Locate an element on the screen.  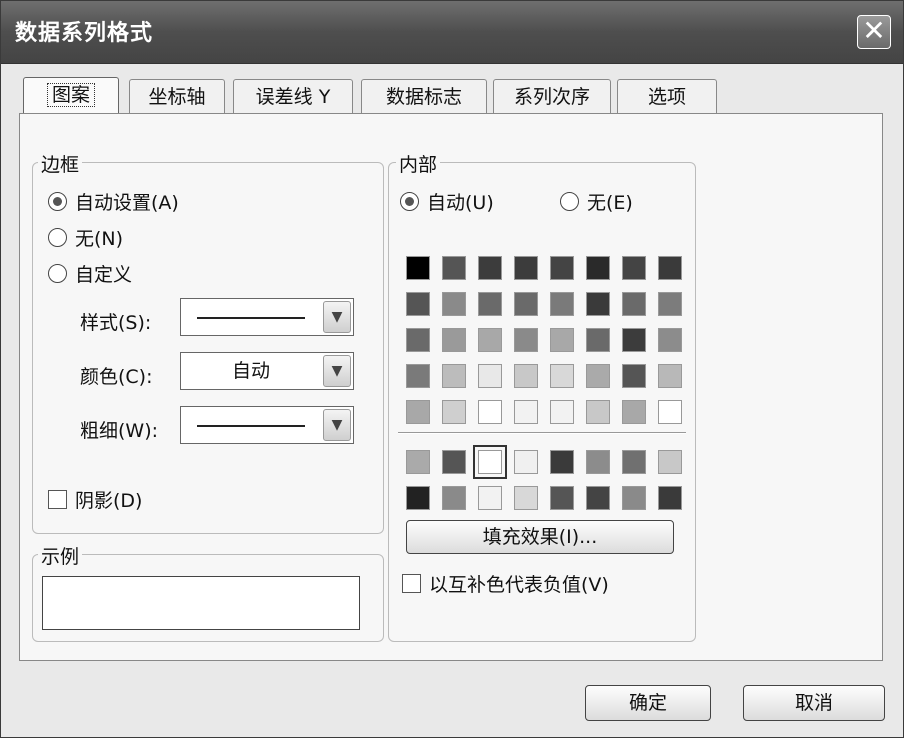
title-bar: 数据系列格式 ✕ is located at coordinates (452, 32).